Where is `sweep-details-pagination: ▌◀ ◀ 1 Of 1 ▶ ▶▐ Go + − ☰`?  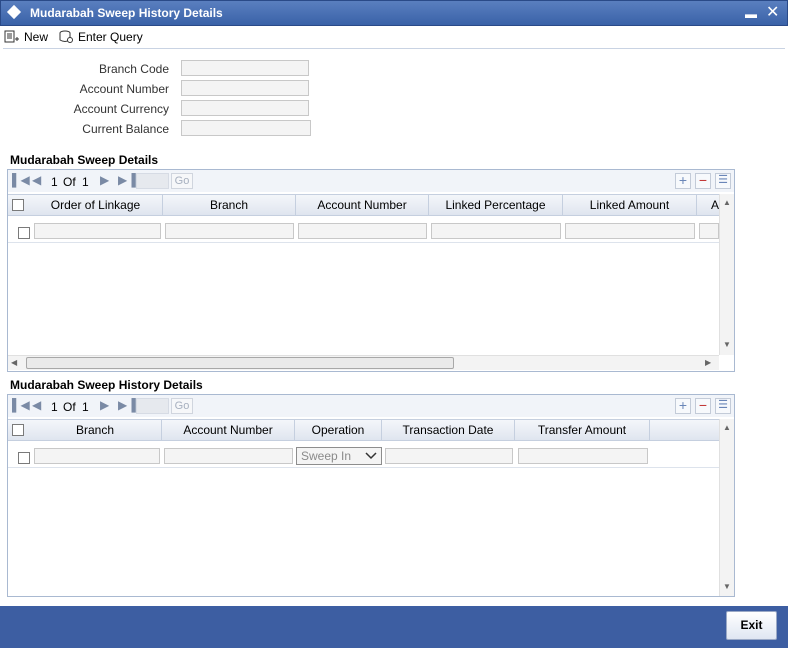
sweep-details-pagination: ▌◀ ◀ 1 Of 1 ▶ ▶▐ Go + − ☰ is located at coordinates (371, 181).